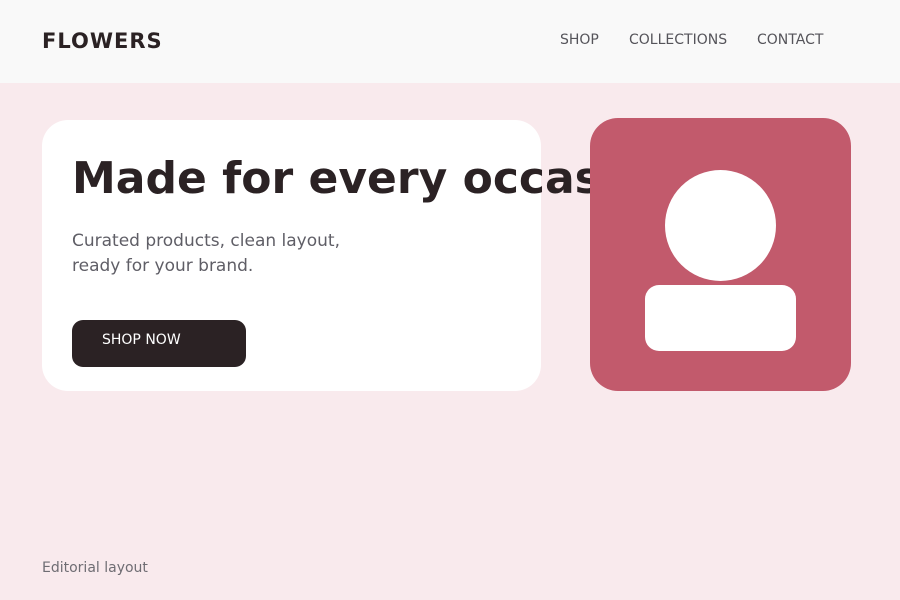 The image size is (900, 600). I want to click on footer-note: Editorial layout, so click(95, 568).